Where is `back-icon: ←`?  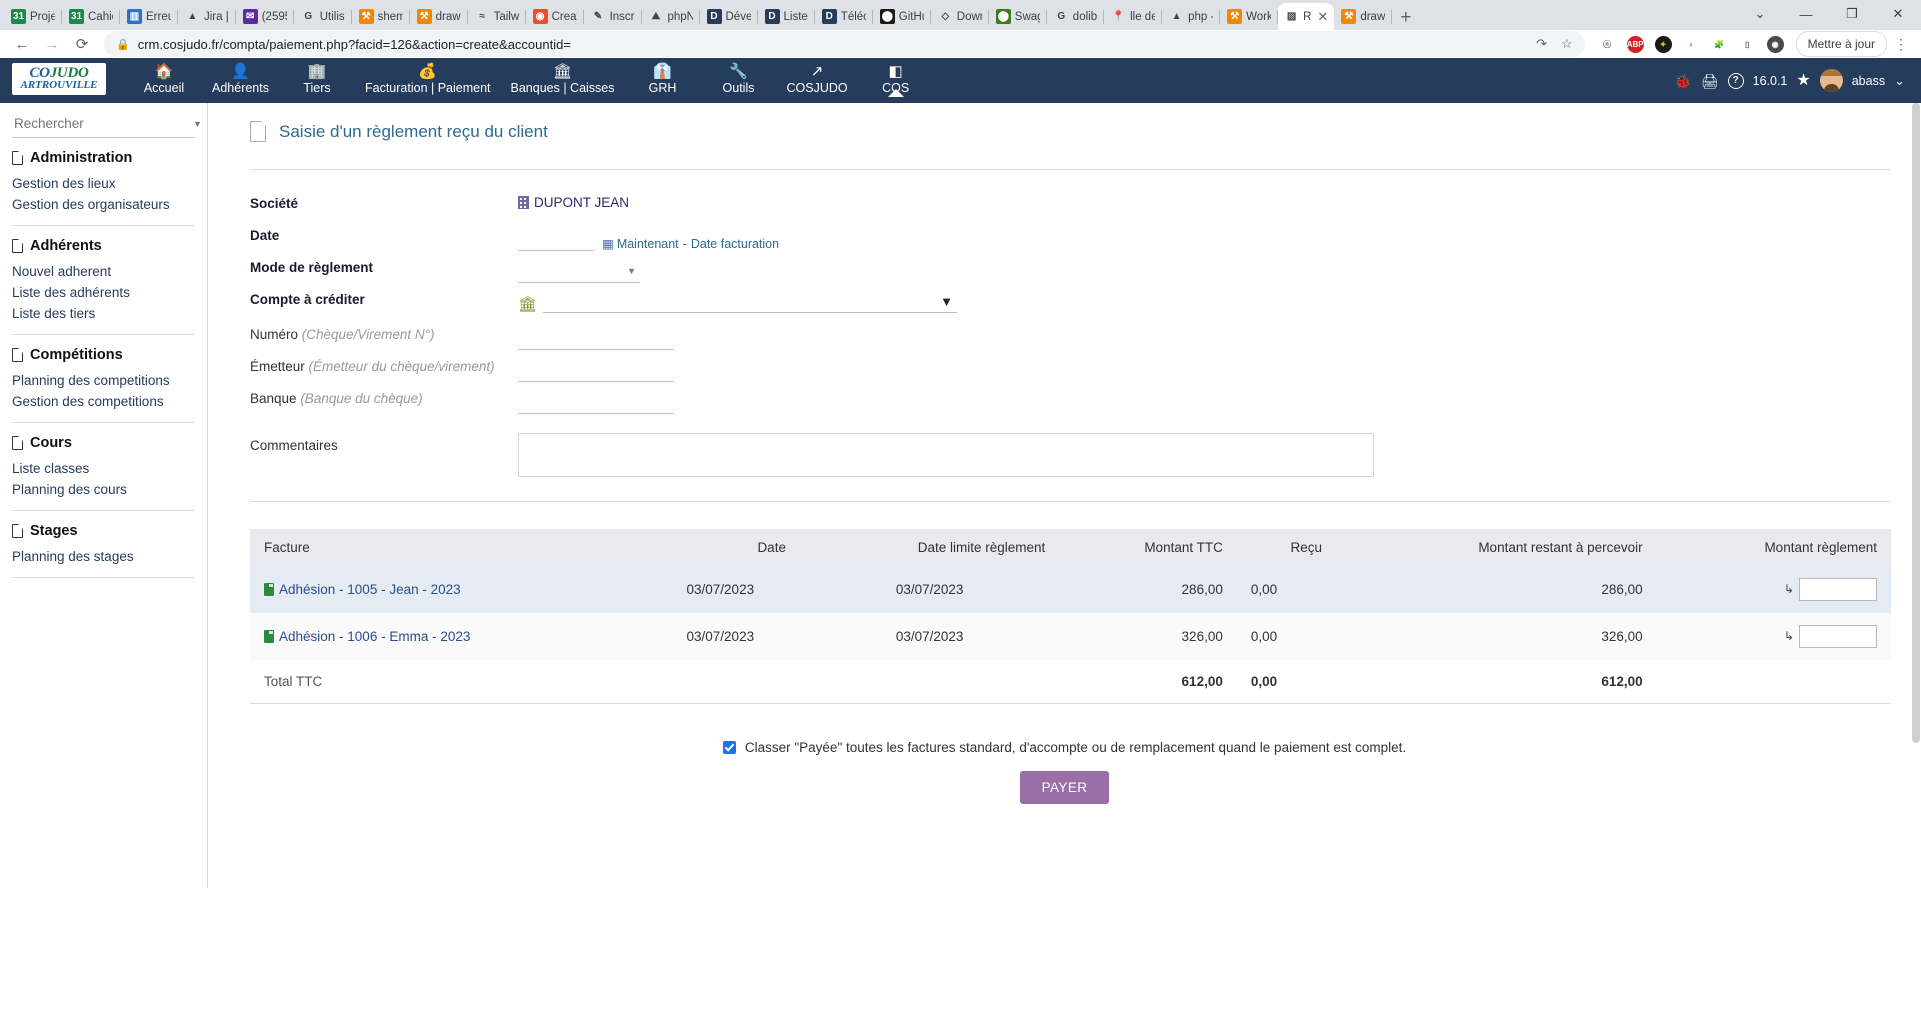
back-icon: ← is located at coordinates (22, 44).